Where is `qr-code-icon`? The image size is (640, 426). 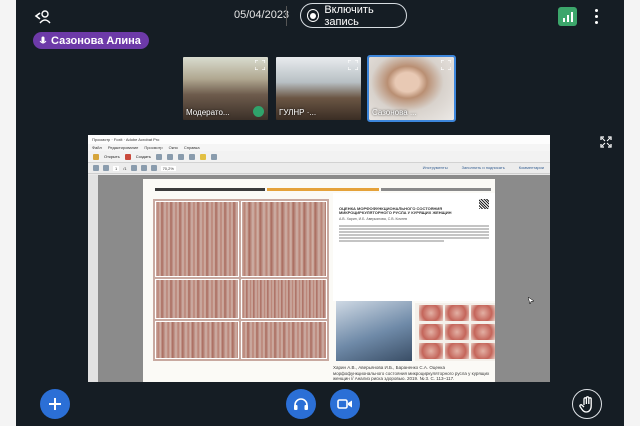 qr-code-icon is located at coordinates (484, 204).